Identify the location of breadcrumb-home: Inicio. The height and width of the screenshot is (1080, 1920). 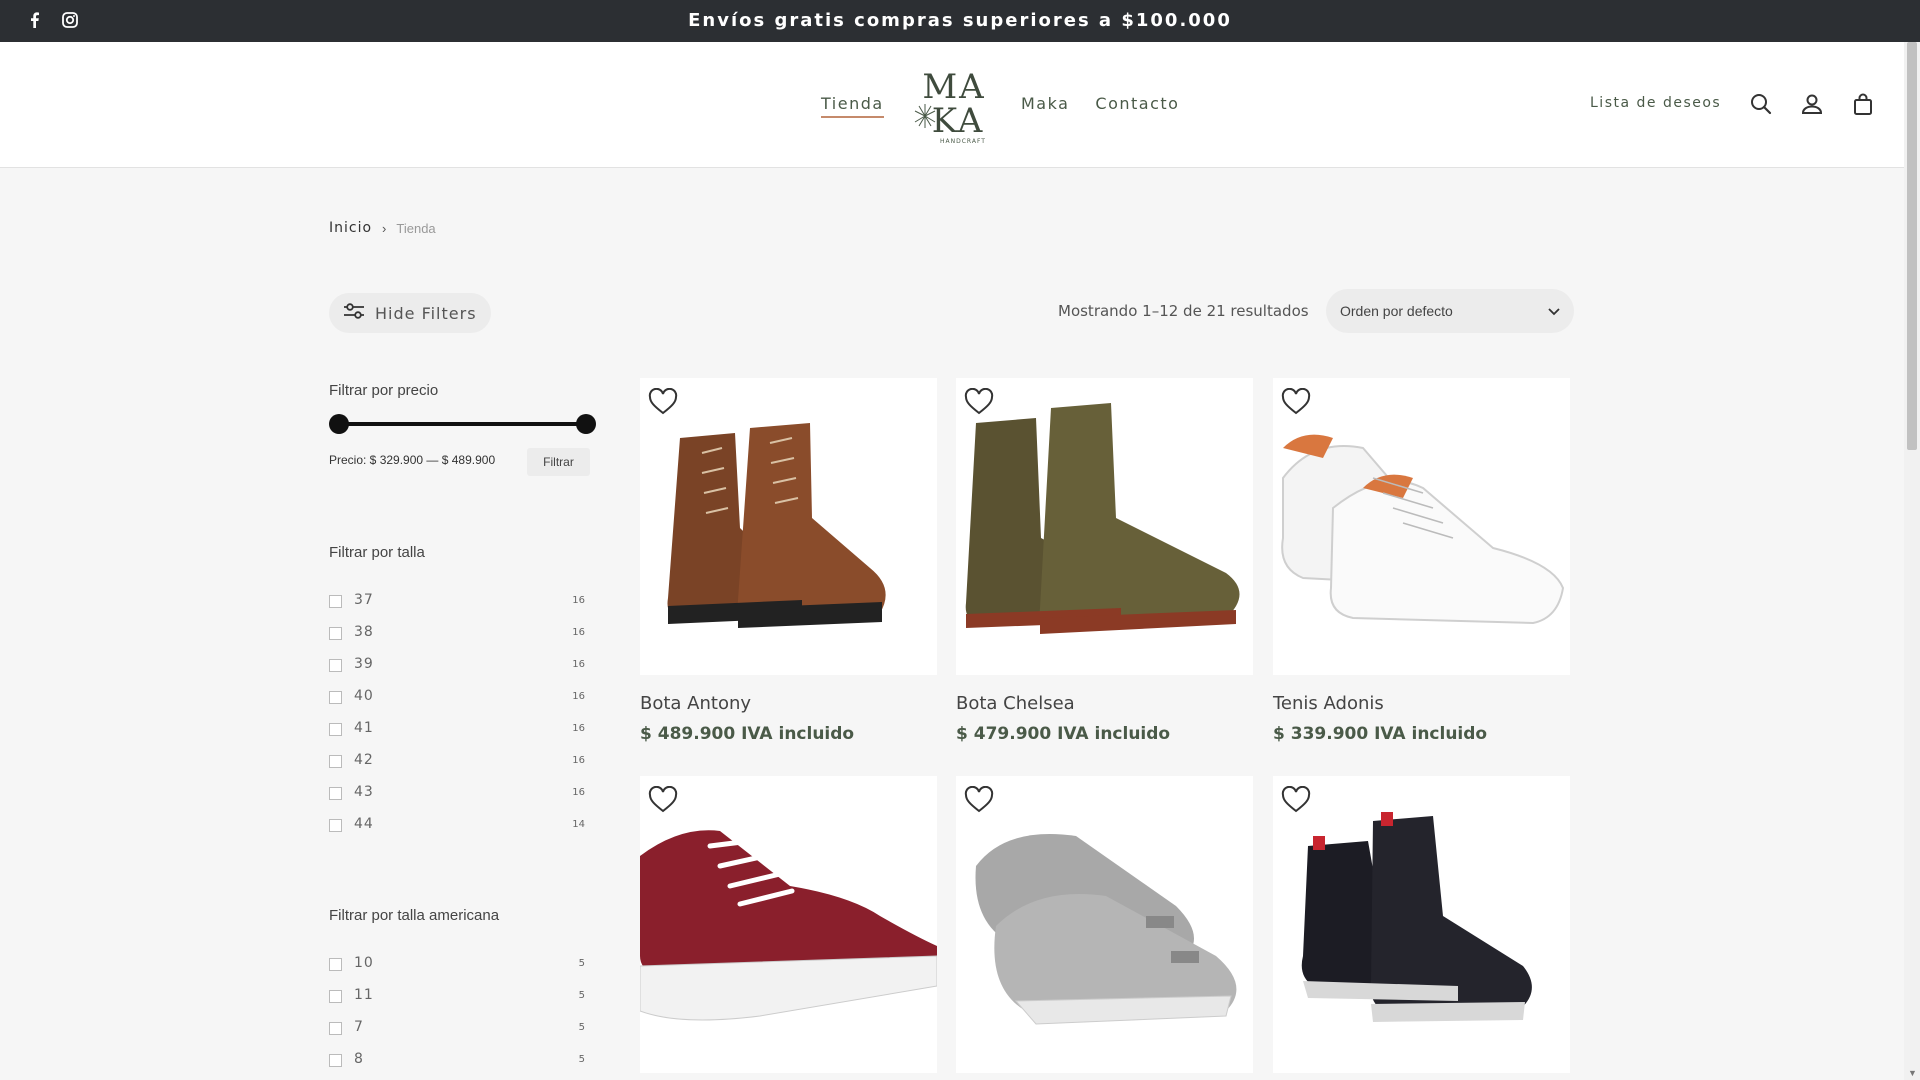
(350, 228).